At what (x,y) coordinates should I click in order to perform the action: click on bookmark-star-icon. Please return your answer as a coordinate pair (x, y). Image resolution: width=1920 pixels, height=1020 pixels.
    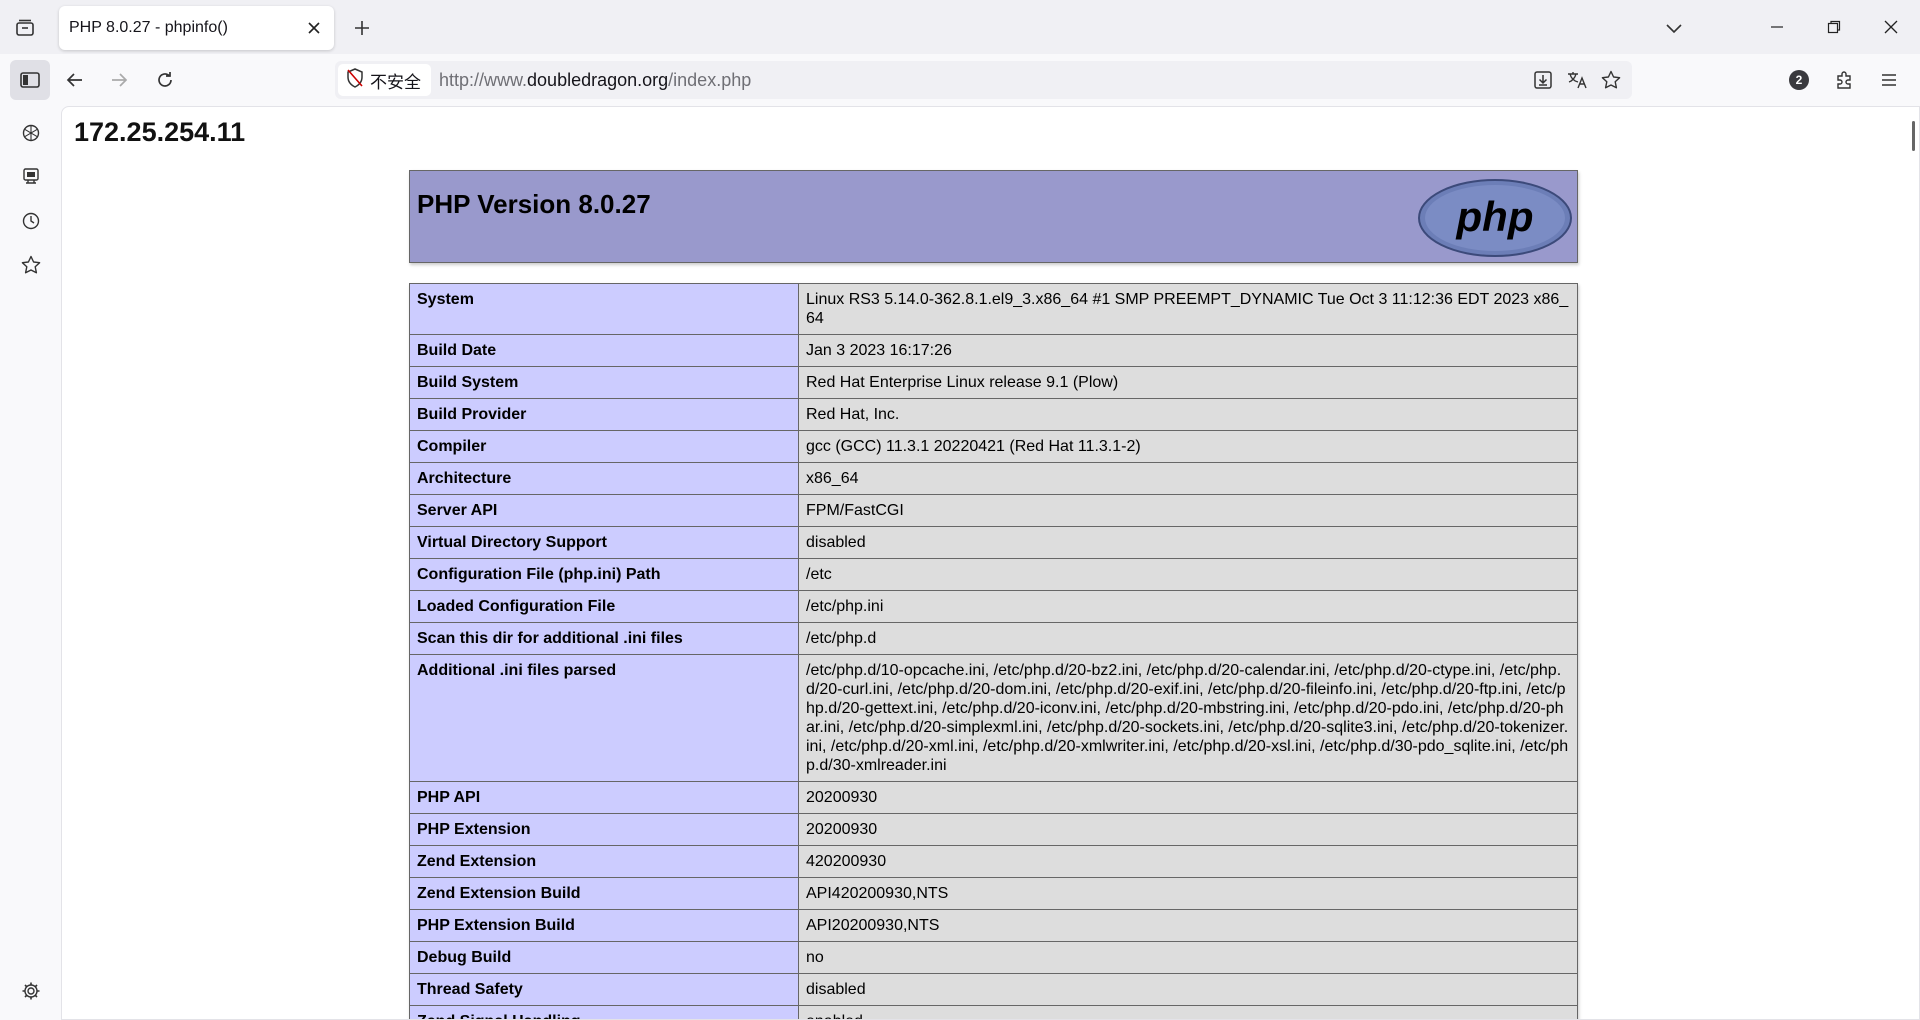
    Looking at the image, I should click on (1611, 80).